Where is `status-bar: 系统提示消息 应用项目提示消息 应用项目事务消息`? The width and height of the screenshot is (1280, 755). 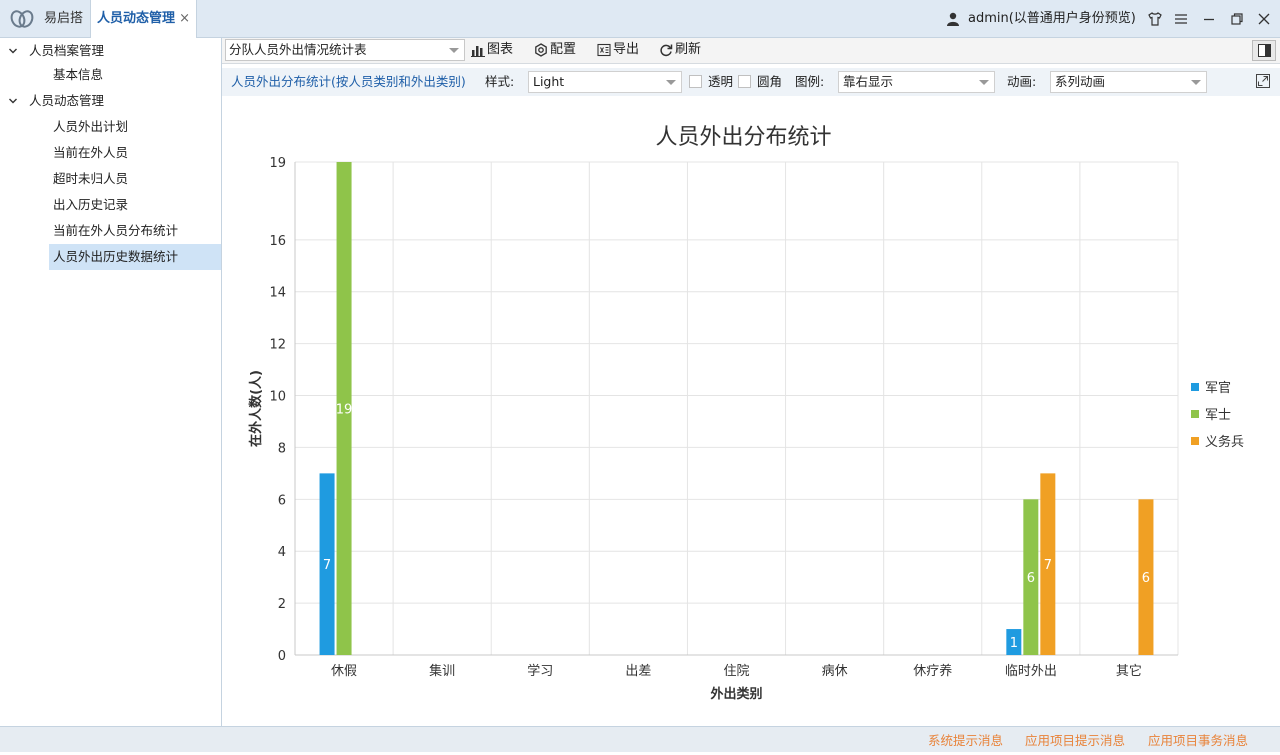
status-bar: 系统提示消息 应用项目提示消息 应用项目事务消息 is located at coordinates (640, 739).